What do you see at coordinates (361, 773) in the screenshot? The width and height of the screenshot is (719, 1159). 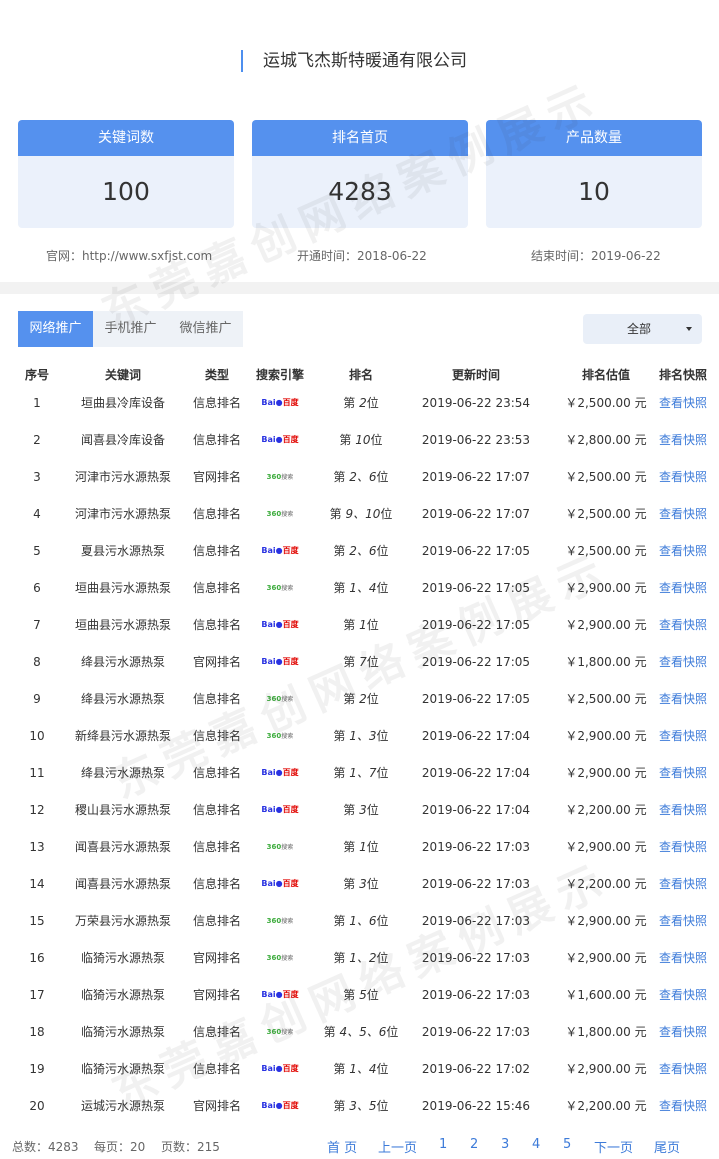 I see `row-rank: 第 1、7位` at bounding box center [361, 773].